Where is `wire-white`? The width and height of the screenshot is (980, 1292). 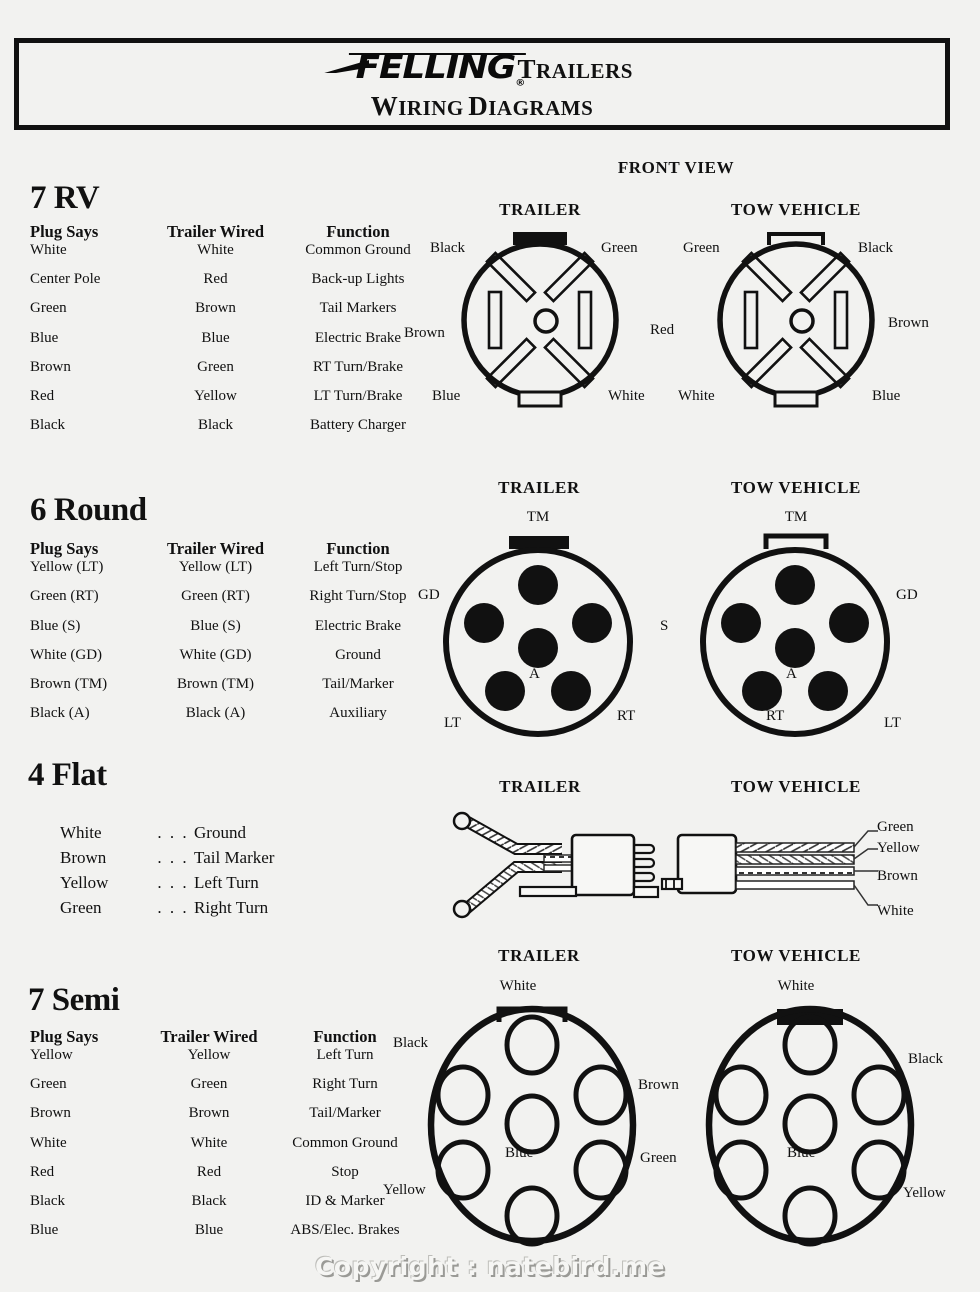 wire-white is located at coordinates (795, 885).